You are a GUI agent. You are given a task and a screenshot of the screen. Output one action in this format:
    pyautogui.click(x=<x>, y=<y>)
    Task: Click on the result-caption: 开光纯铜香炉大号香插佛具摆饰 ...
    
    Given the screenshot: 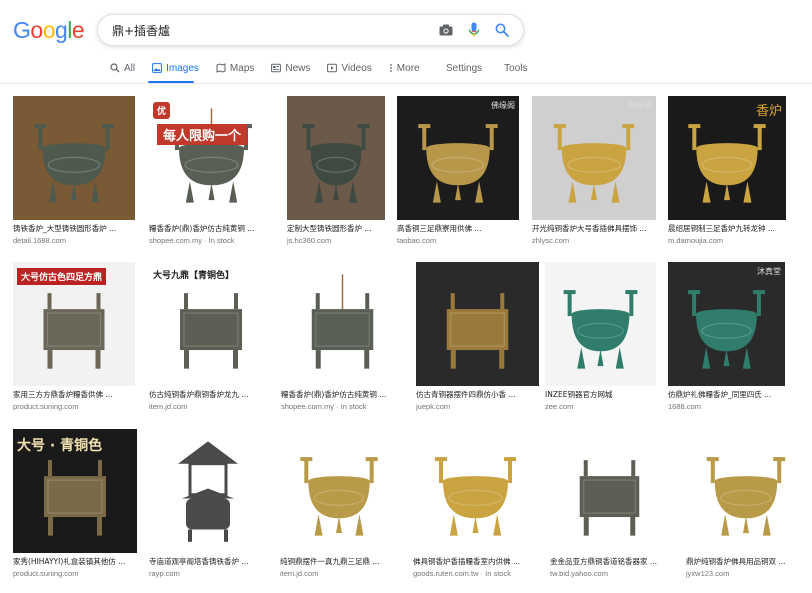 What is the action you would take?
    pyautogui.click(x=594, y=228)
    